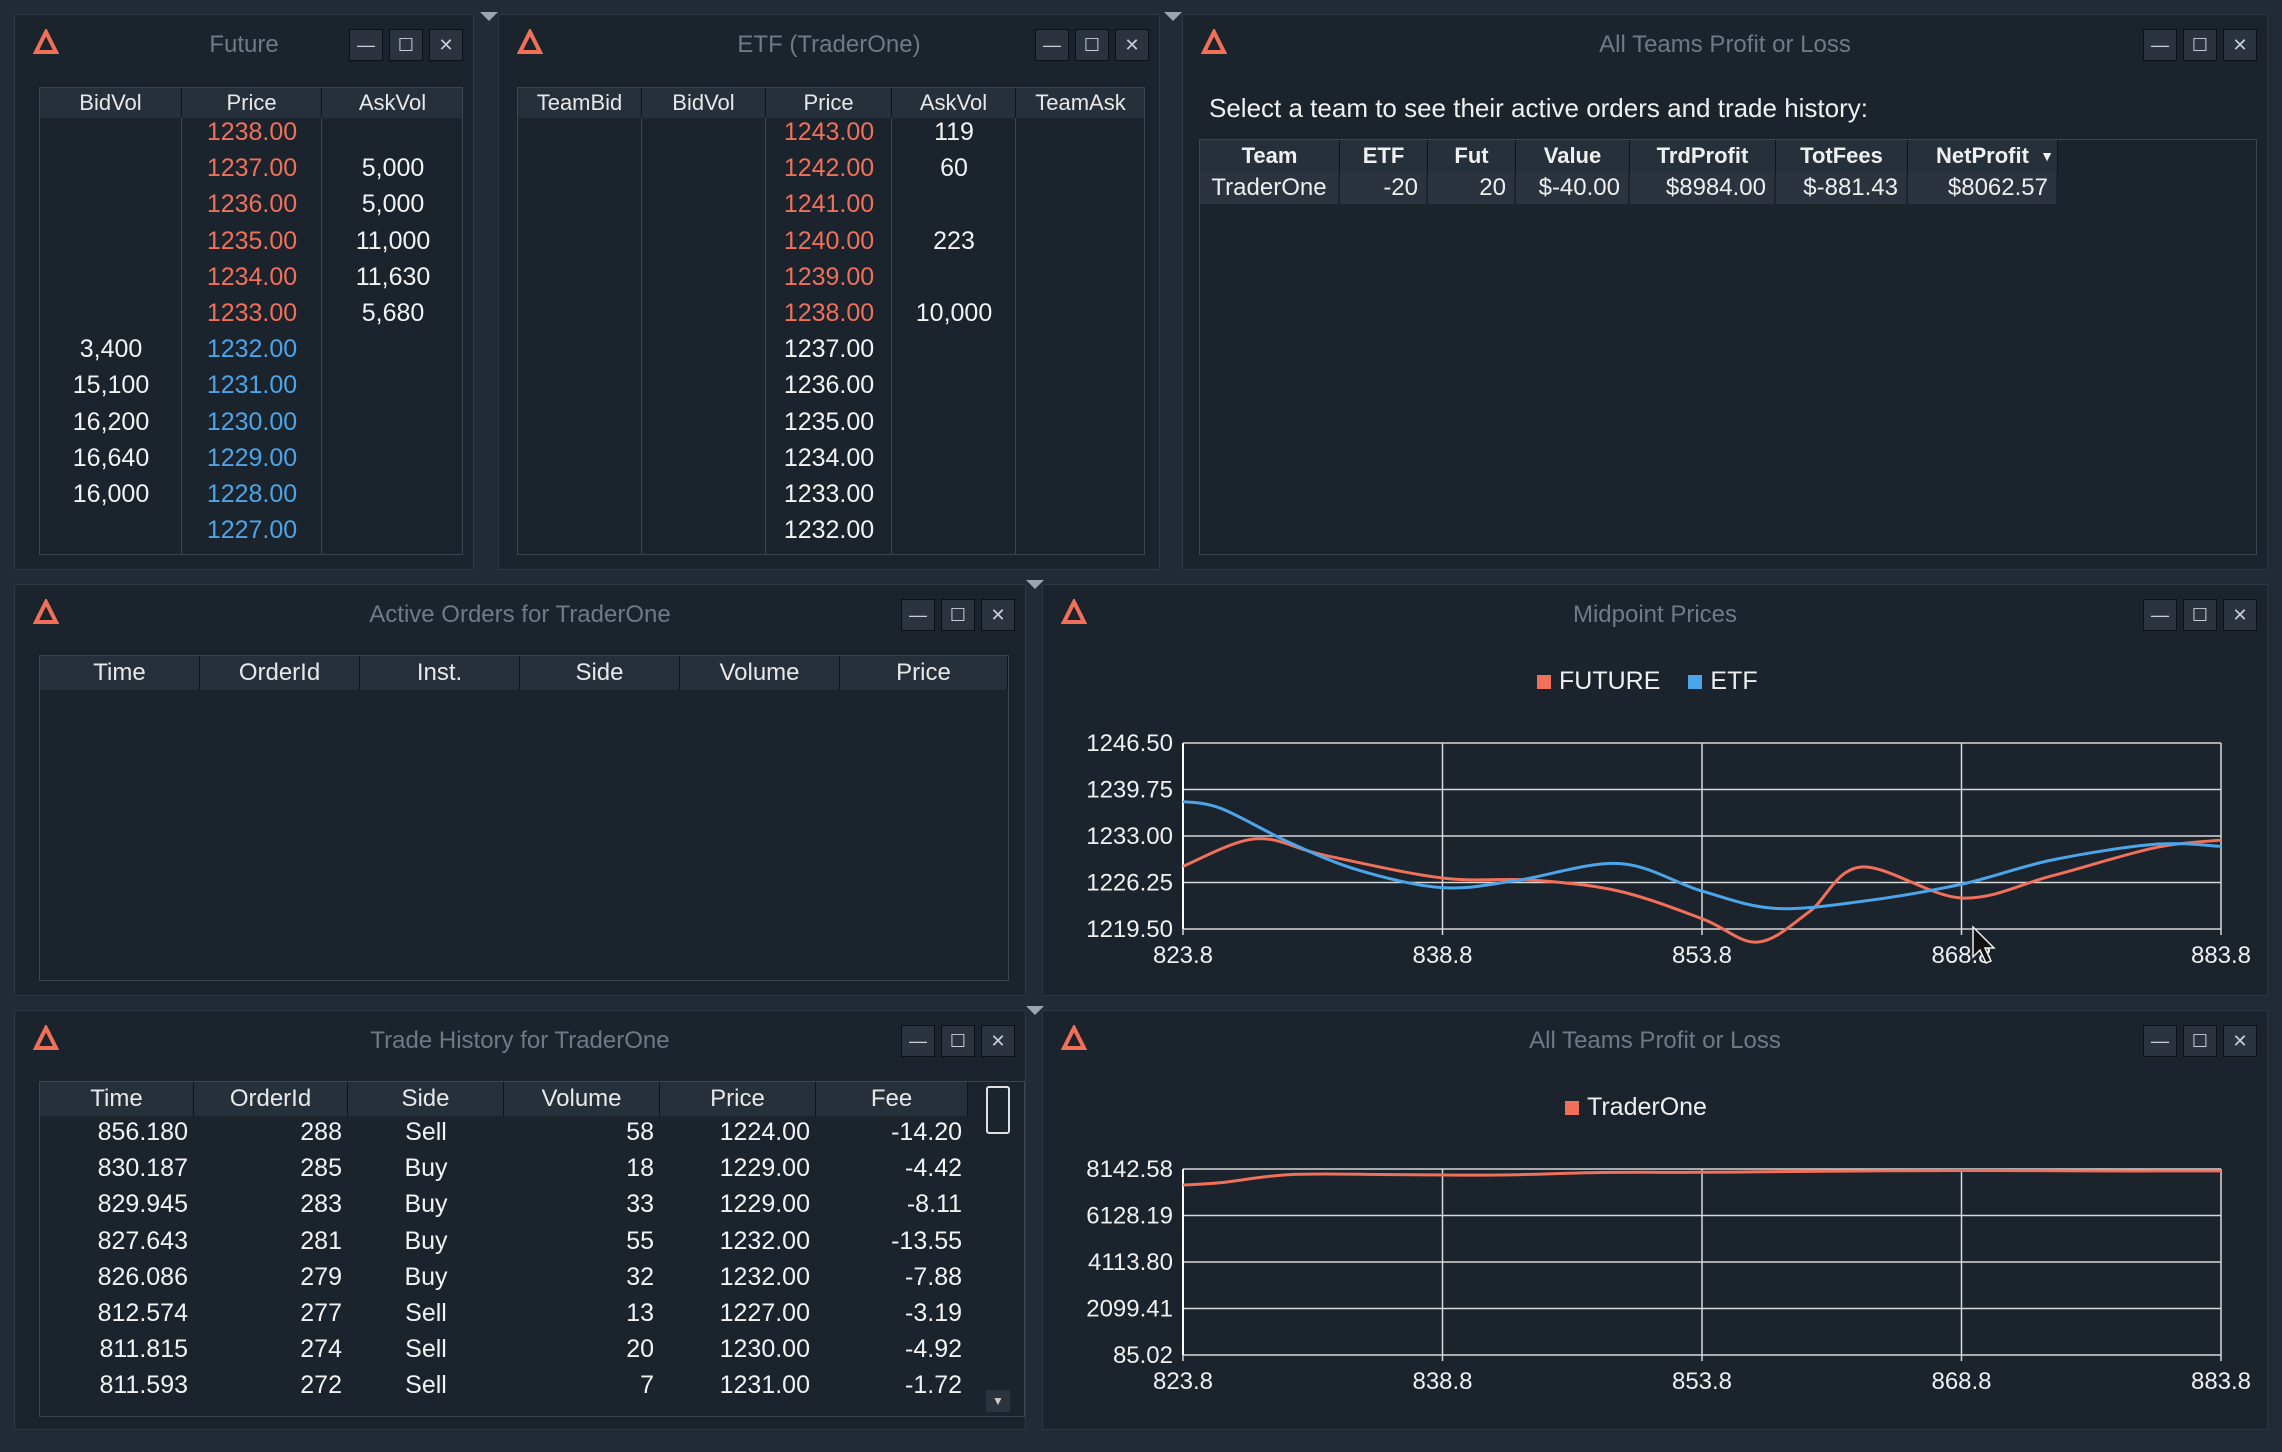  Describe the element at coordinates (271, 1349) in the screenshot. I see `table-cell: 274` at that location.